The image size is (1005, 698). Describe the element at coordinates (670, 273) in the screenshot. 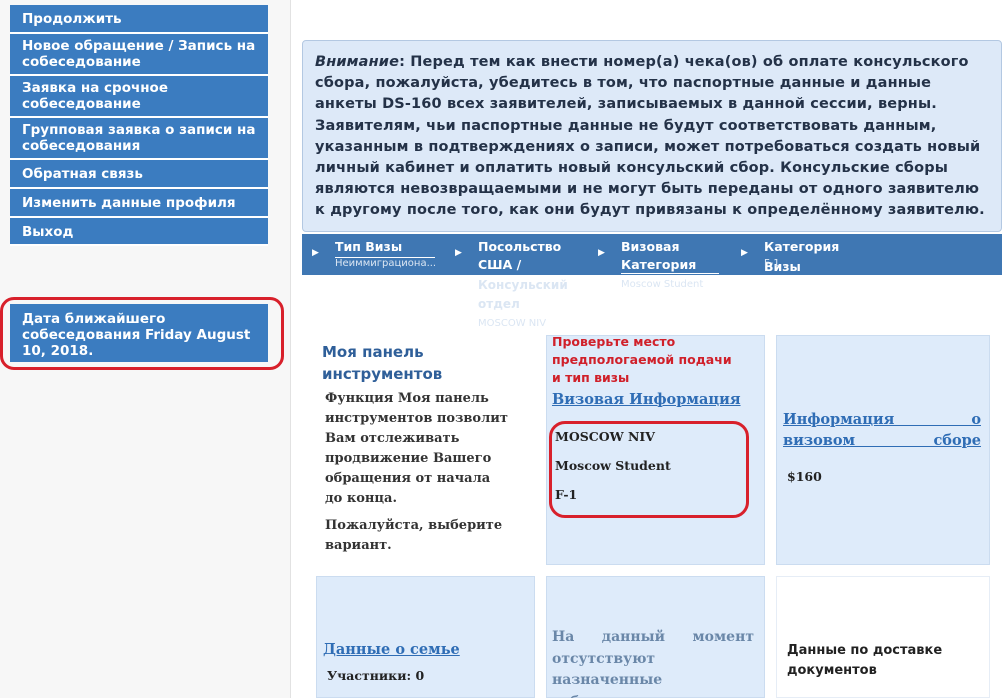

I see `step-underline` at that location.